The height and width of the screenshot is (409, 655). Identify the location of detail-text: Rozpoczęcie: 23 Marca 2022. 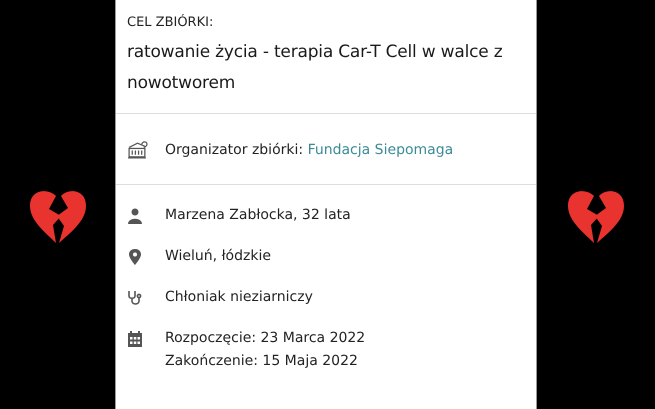
(265, 338).